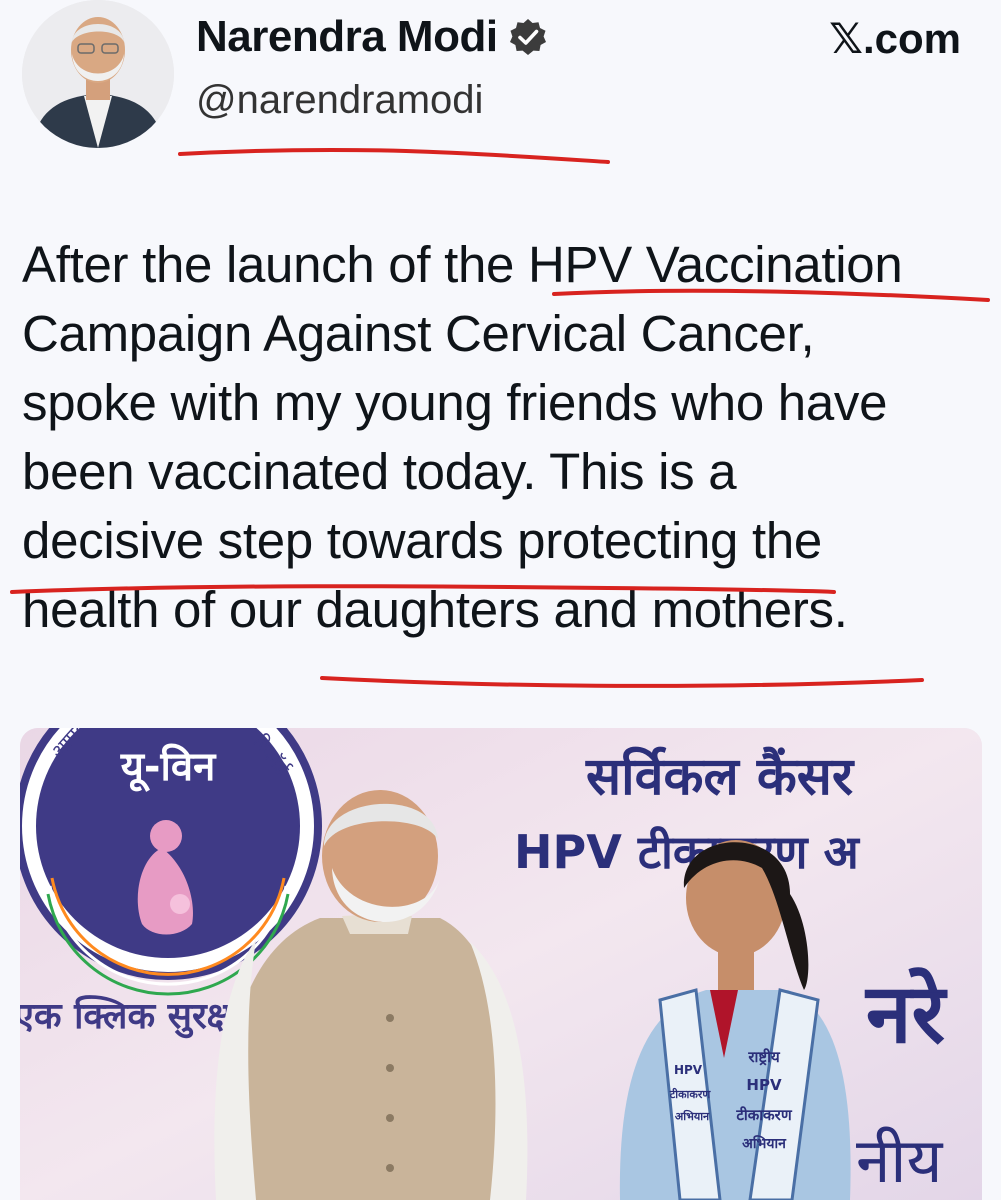 Image resolution: width=1001 pixels, height=1200 pixels. What do you see at coordinates (347, 37) in the screenshot?
I see `author-name: Narendra Modi` at bounding box center [347, 37].